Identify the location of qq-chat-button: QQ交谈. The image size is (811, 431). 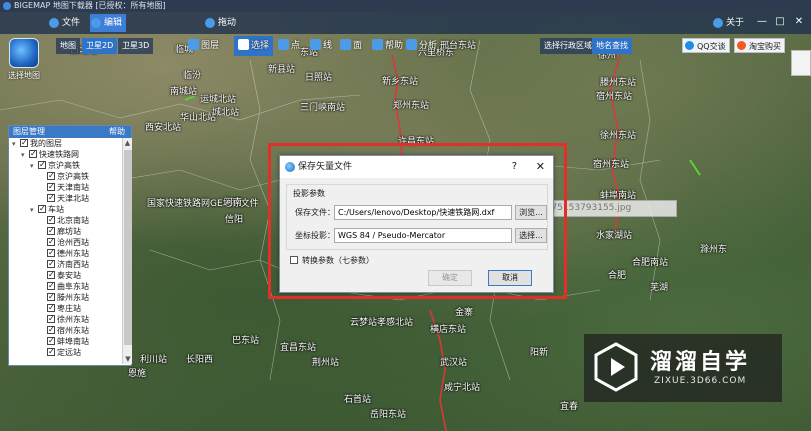
(706, 45).